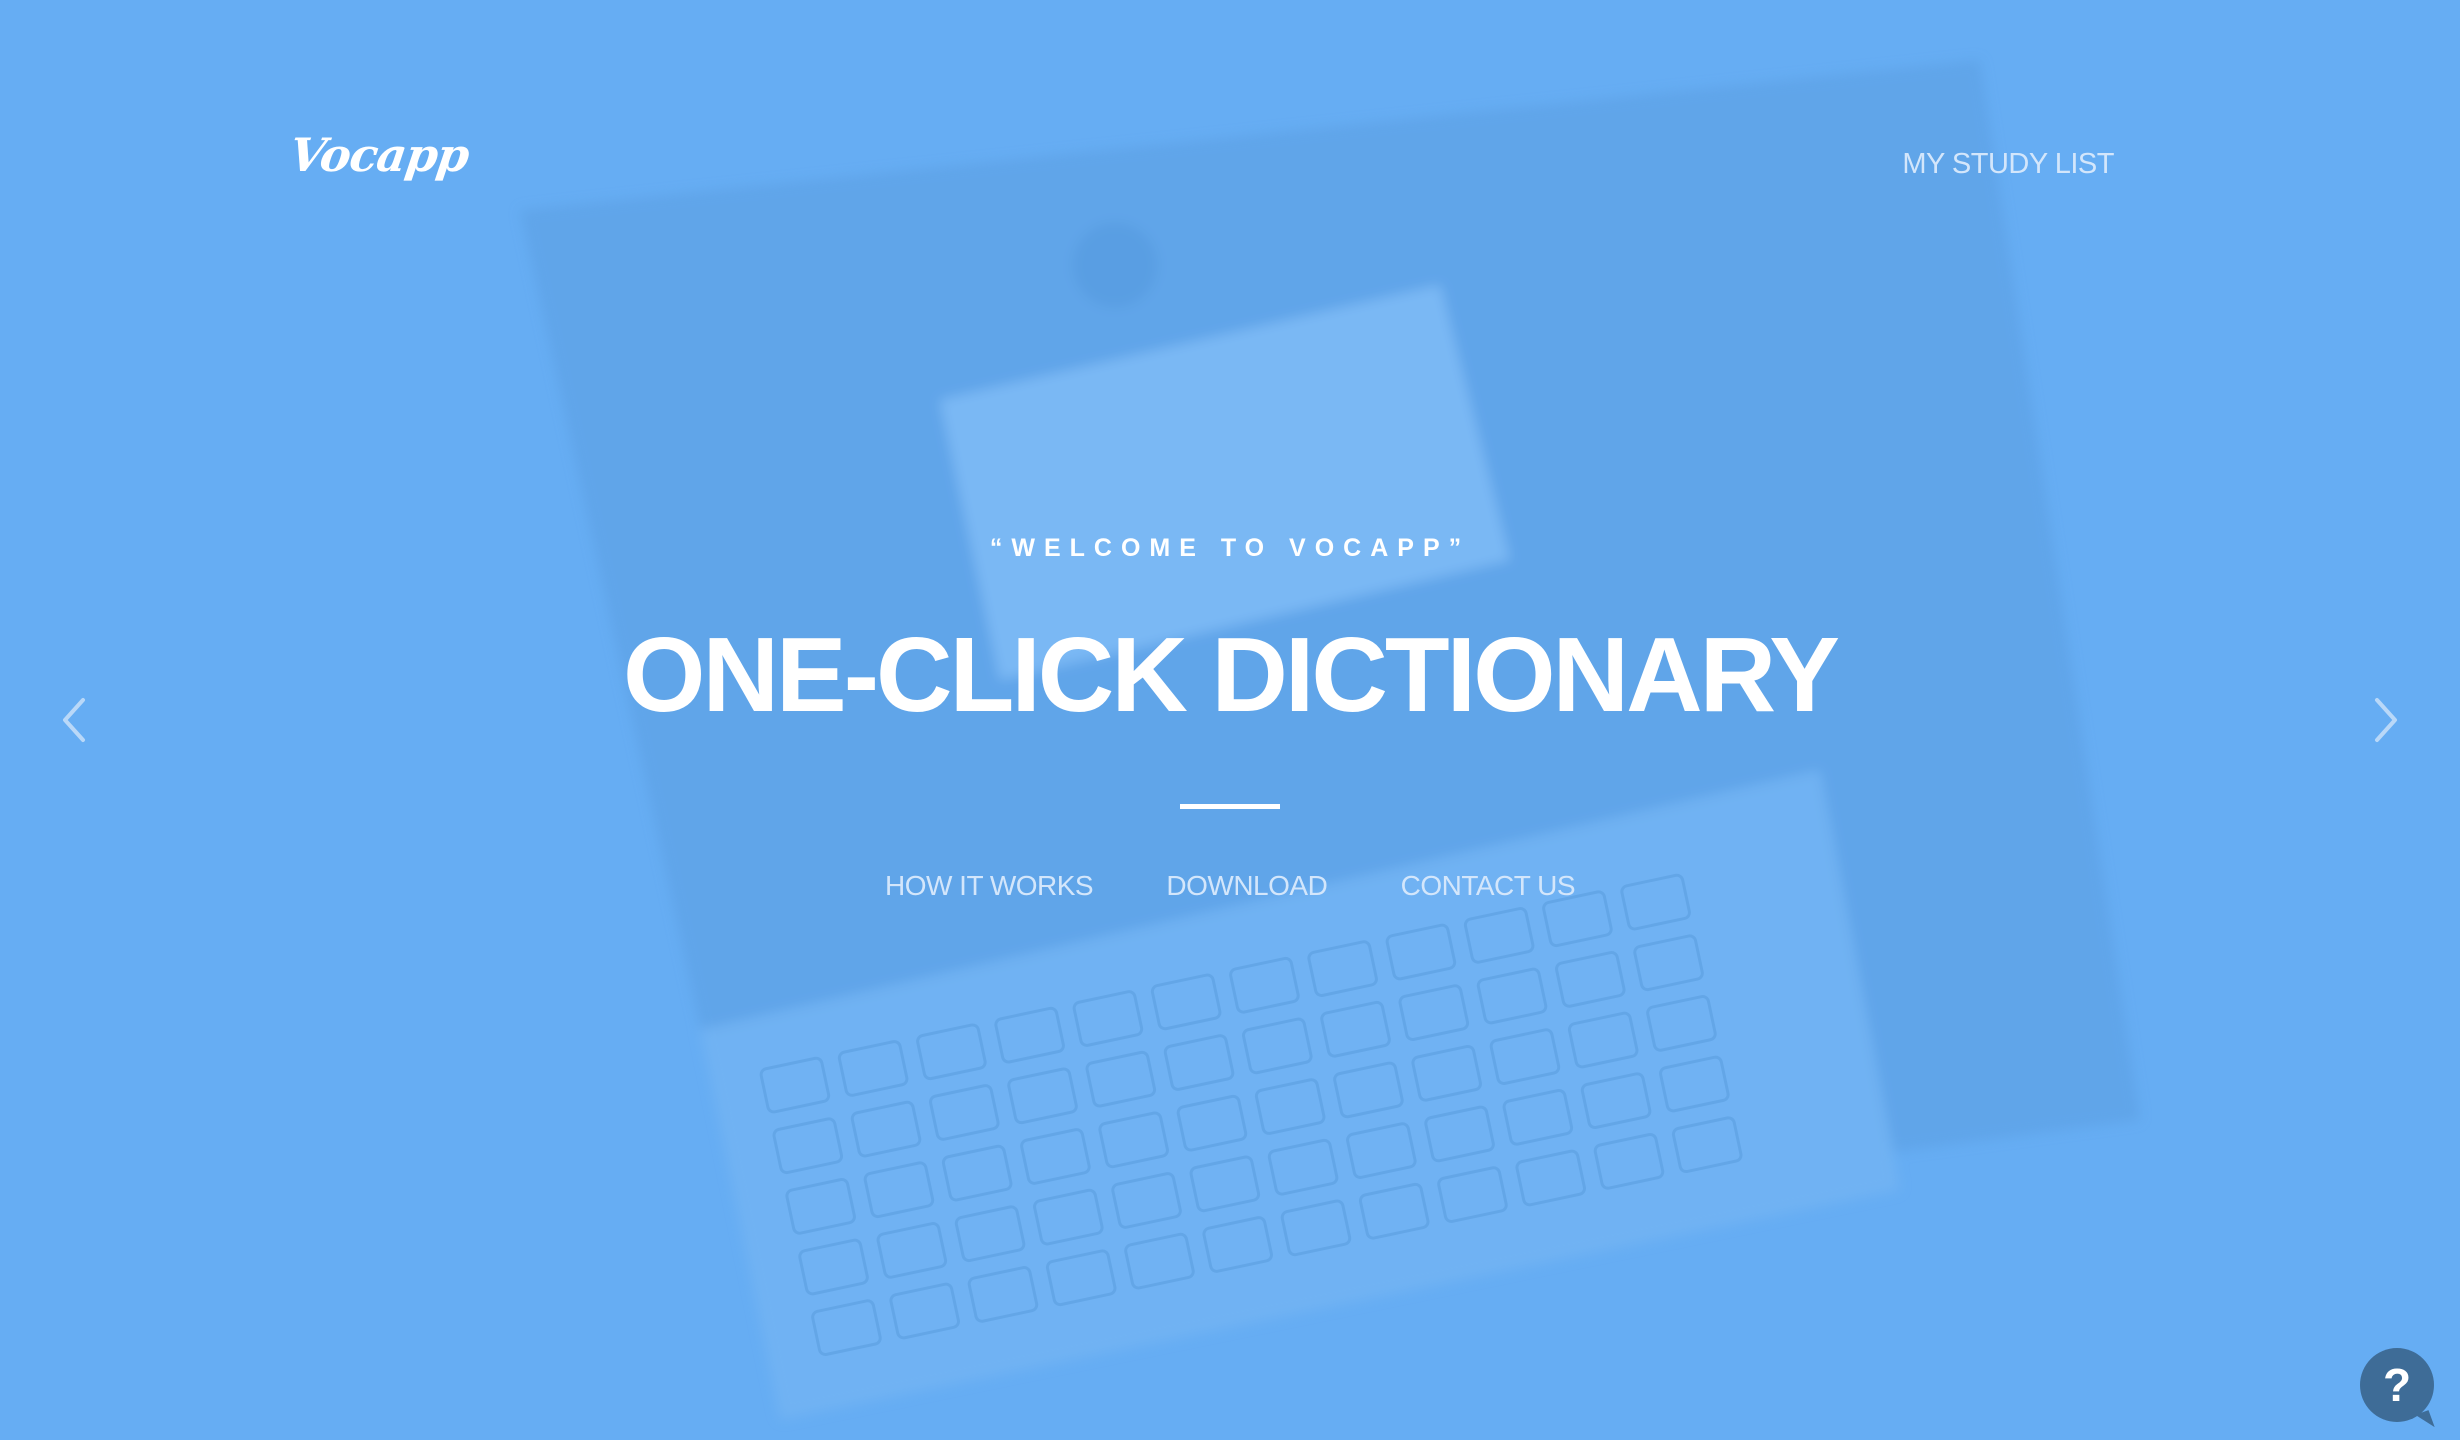 The width and height of the screenshot is (2460, 1440). What do you see at coordinates (1230, 806) in the screenshot?
I see `title-divider` at bounding box center [1230, 806].